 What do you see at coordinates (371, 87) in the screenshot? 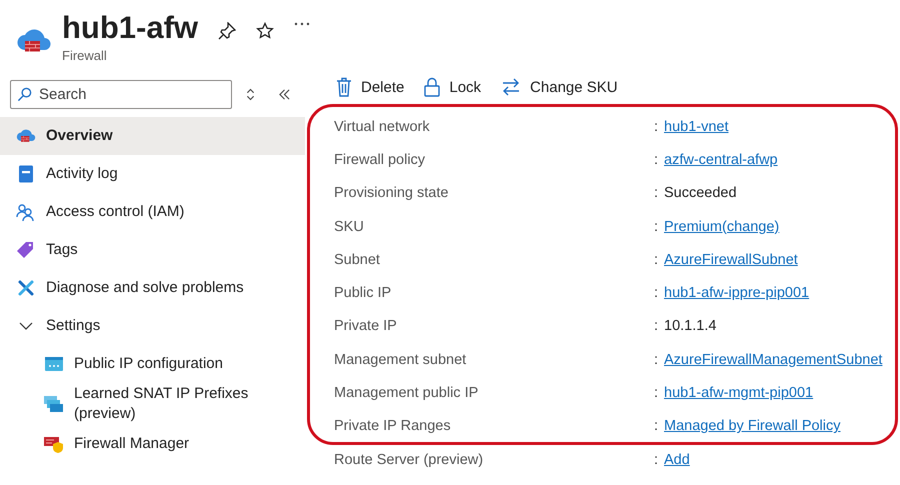
I see `toolbar-button: Delete` at bounding box center [371, 87].